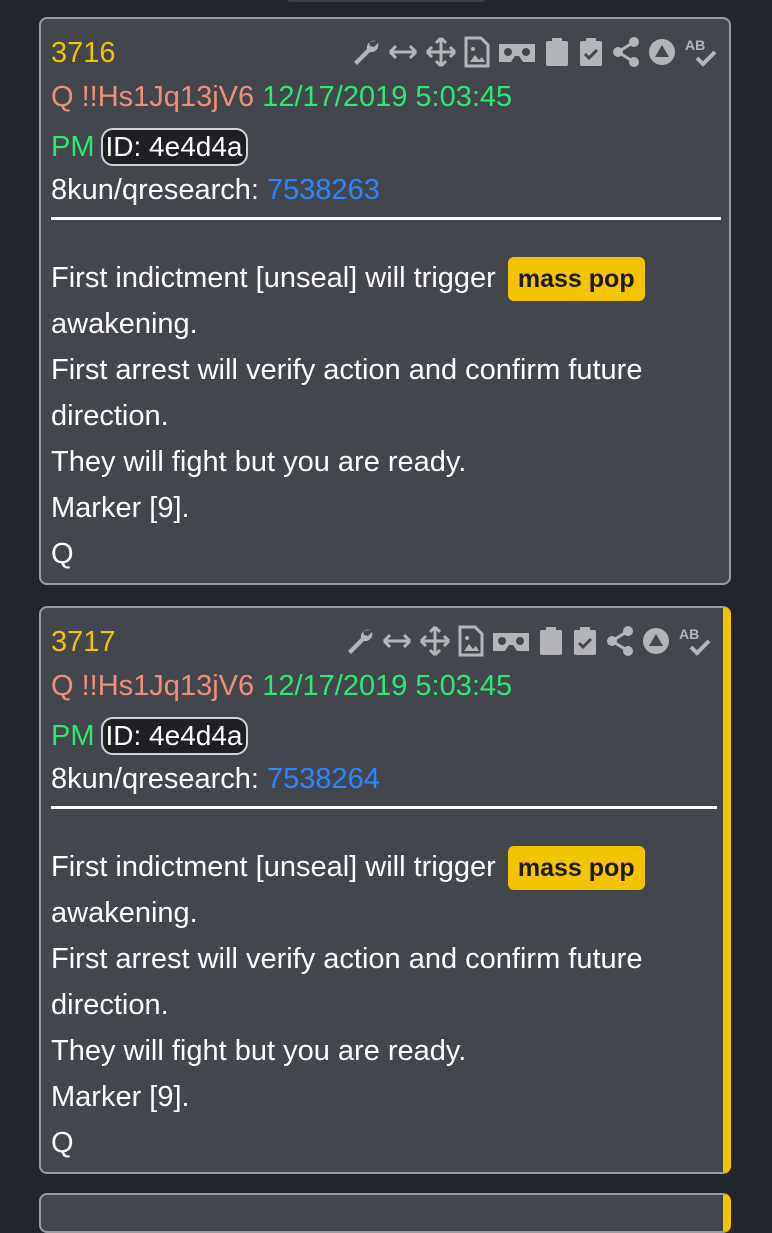 The image size is (772, 1233). Describe the element at coordinates (323, 779) in the screenshot. I see `post-ref-link: 7538264` at that location.